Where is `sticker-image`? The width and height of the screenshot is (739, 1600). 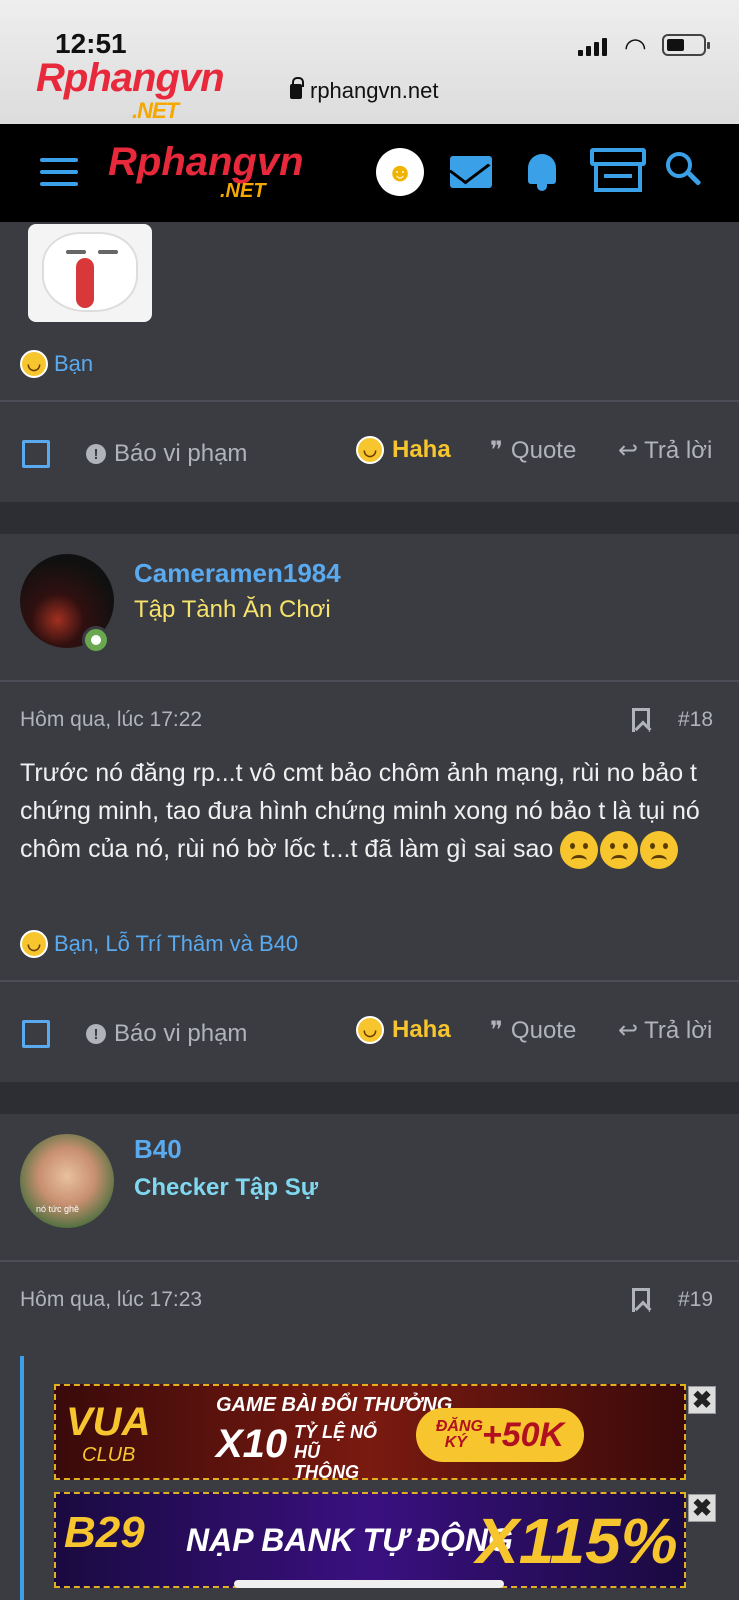
sticker-image is located at coordinates (90, 273).